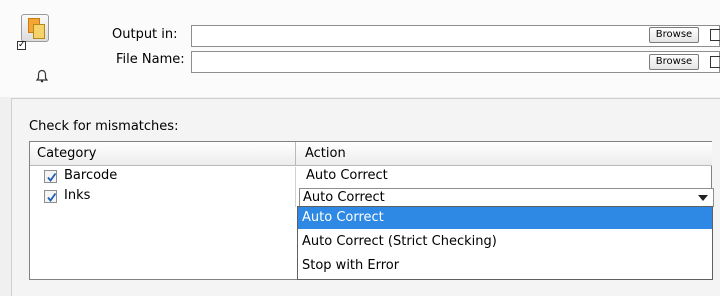 The image size is (720, 296). Describe the element at coordinates (455, 62) in the screenshot. I see `file-name-field` at that location.